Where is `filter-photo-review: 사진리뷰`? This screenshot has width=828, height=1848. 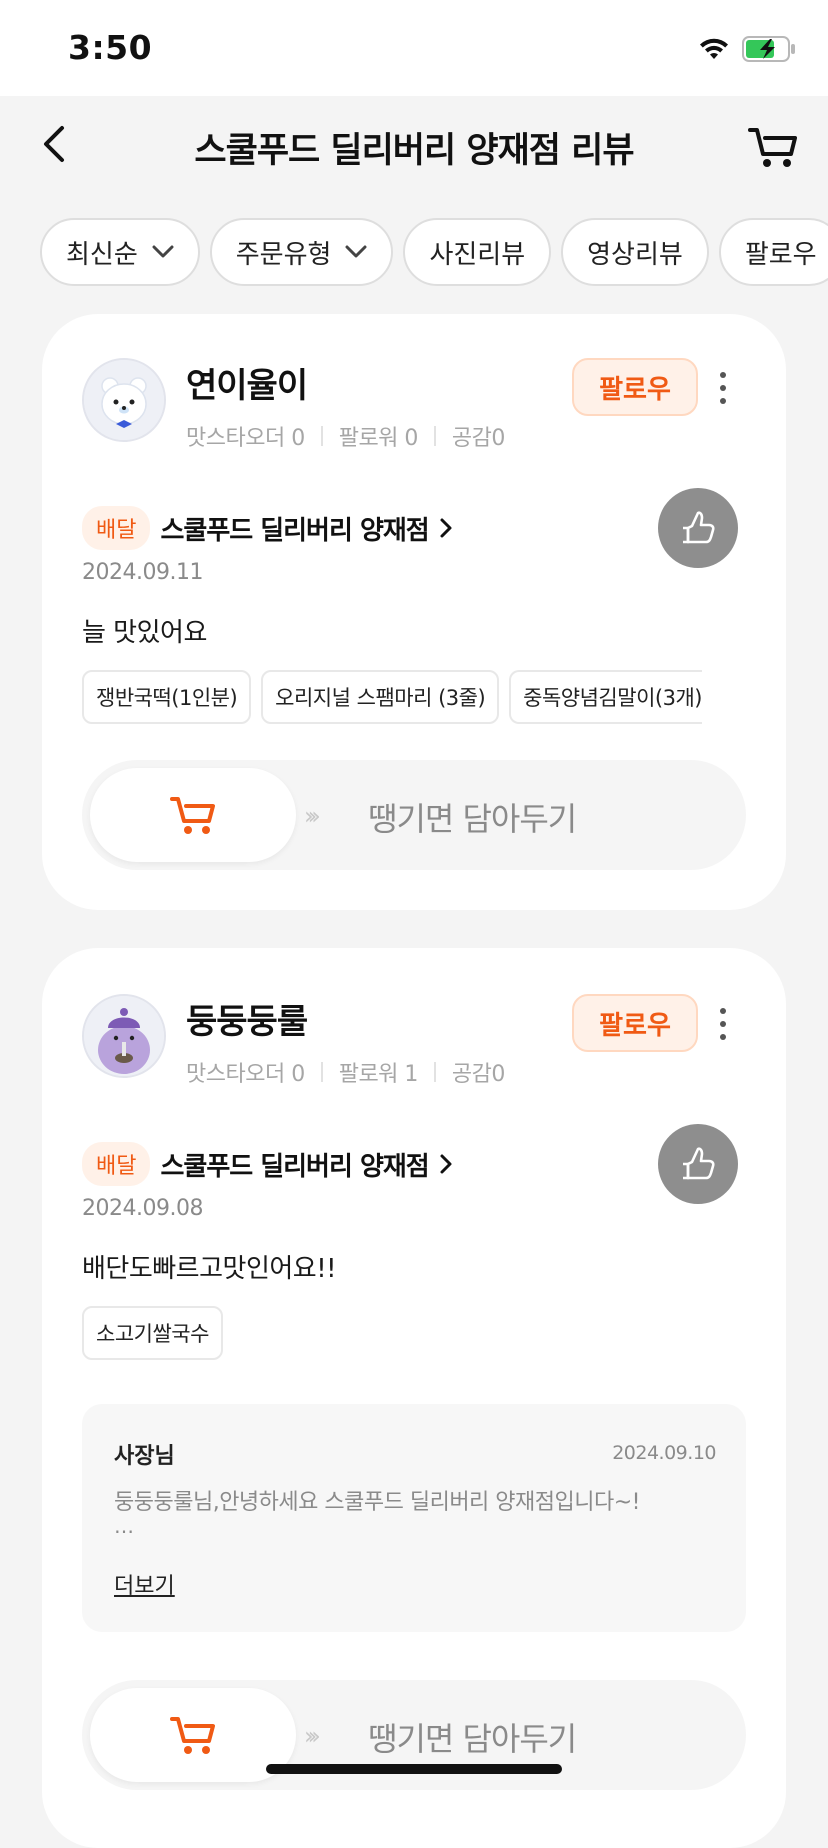
filter-photo-review: 사진리뷰 is located at coordinates (477, 252).